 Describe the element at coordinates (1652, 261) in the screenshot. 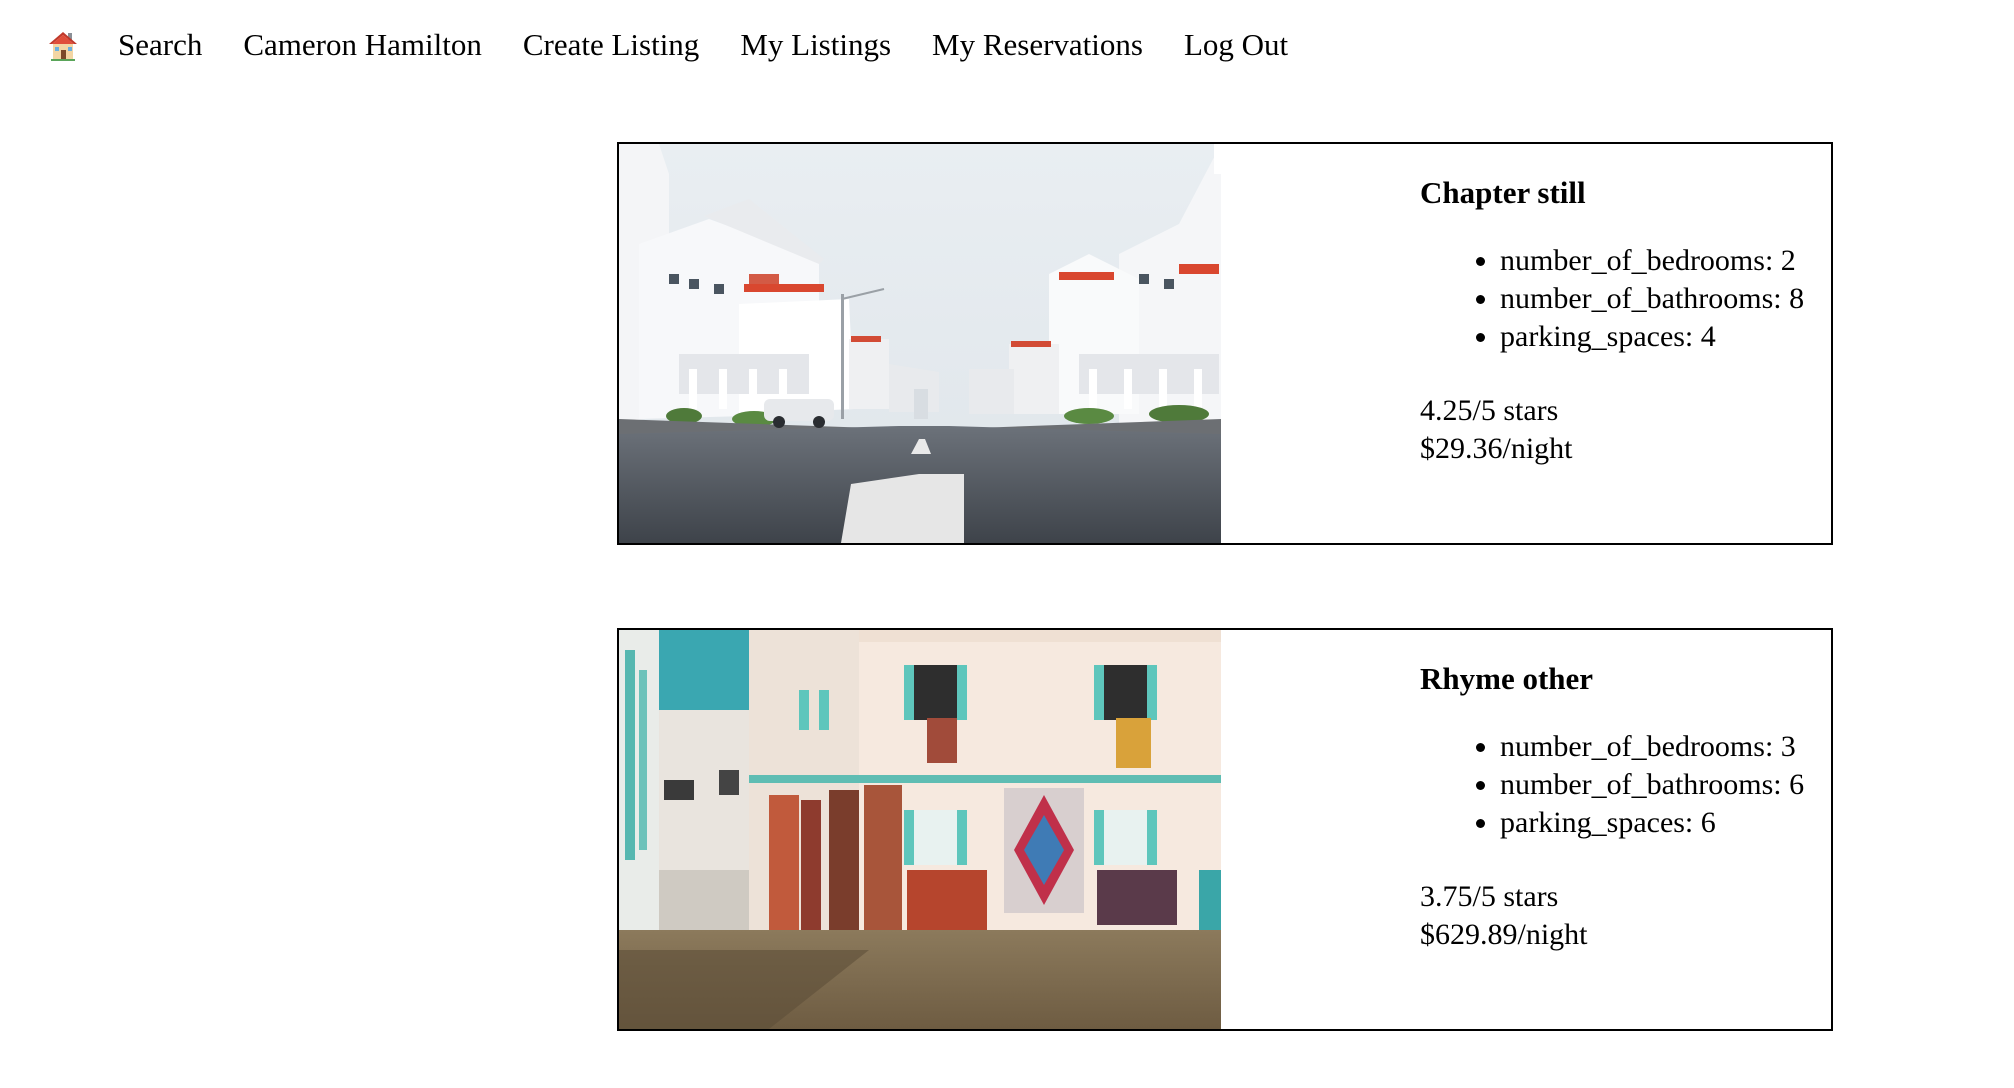

I see `feature-bedrooms: number_of_bedrooms: 2` at that location.